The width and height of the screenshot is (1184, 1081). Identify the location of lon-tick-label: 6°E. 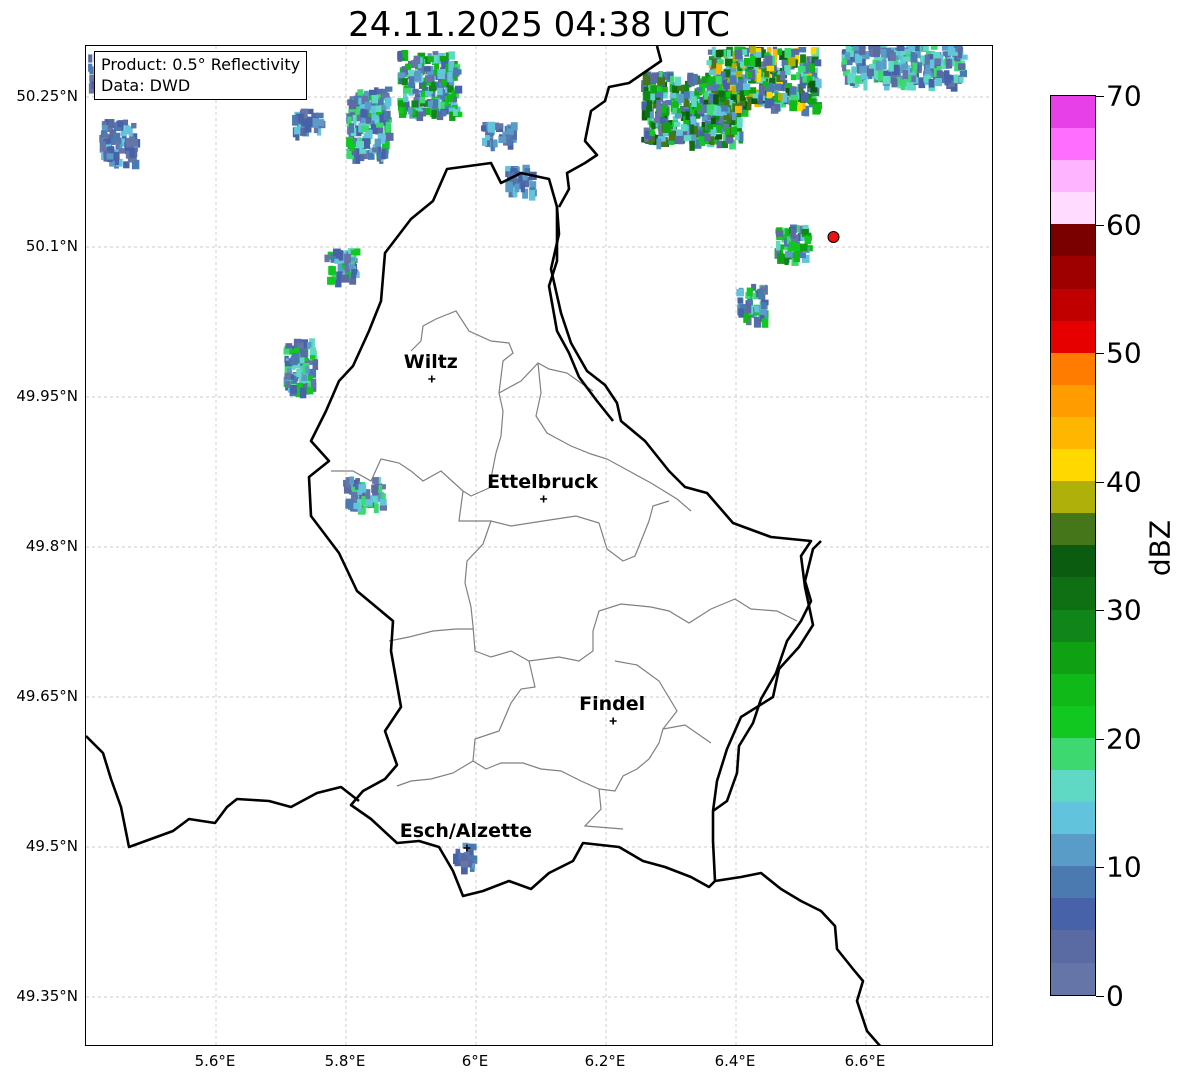
(475, 1061).